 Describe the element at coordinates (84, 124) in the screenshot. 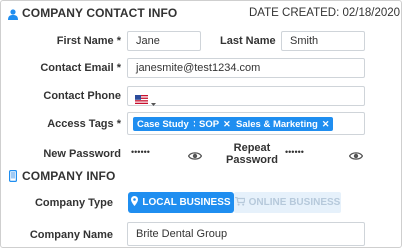

I see `access-tags-label: Access Tags *` at that location.